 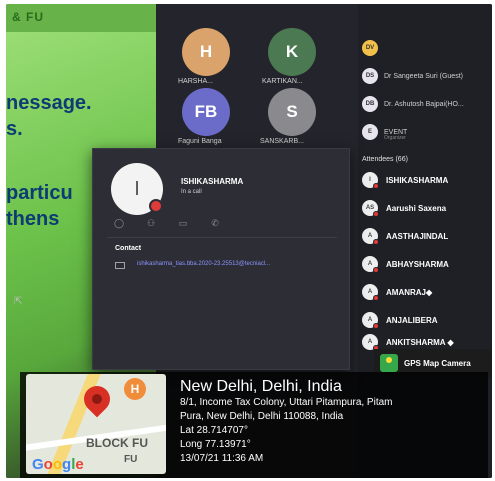 I want to click on avatar: I, so click(x=370, y=180).